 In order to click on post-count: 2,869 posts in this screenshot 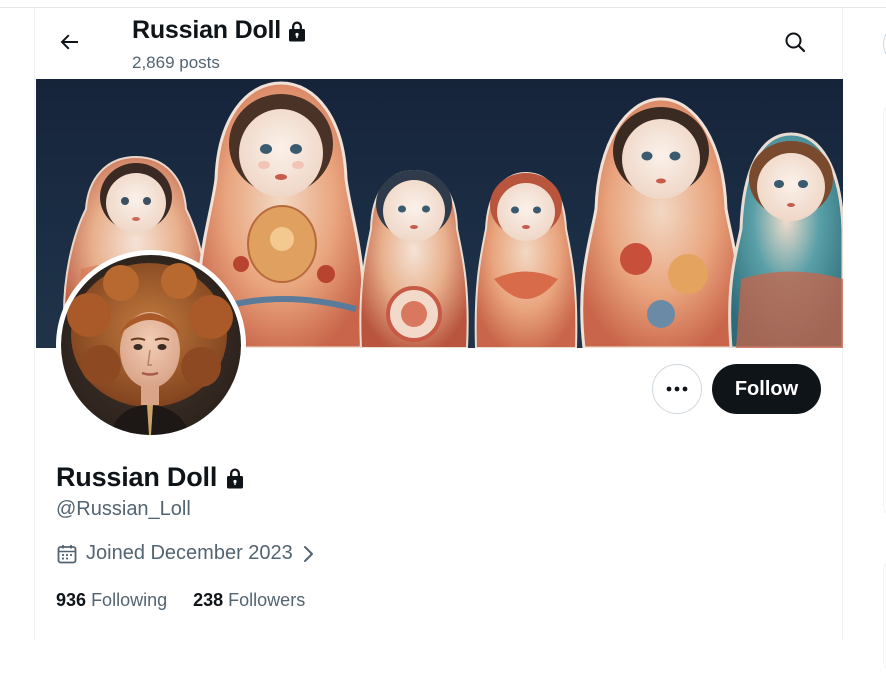, I will do `click(176, 62)`.